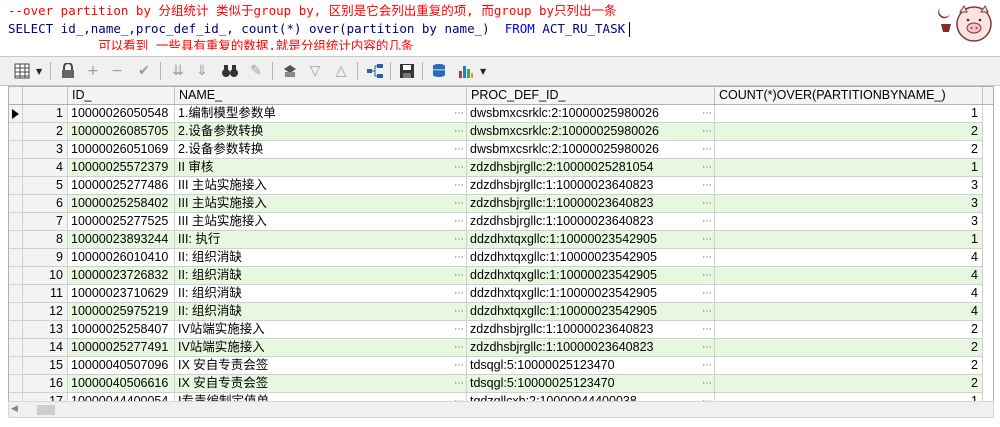 Image resolution: width=1000 pixels, height=427 pixels. I want to click on remove-icon: −, so click(117, 71).